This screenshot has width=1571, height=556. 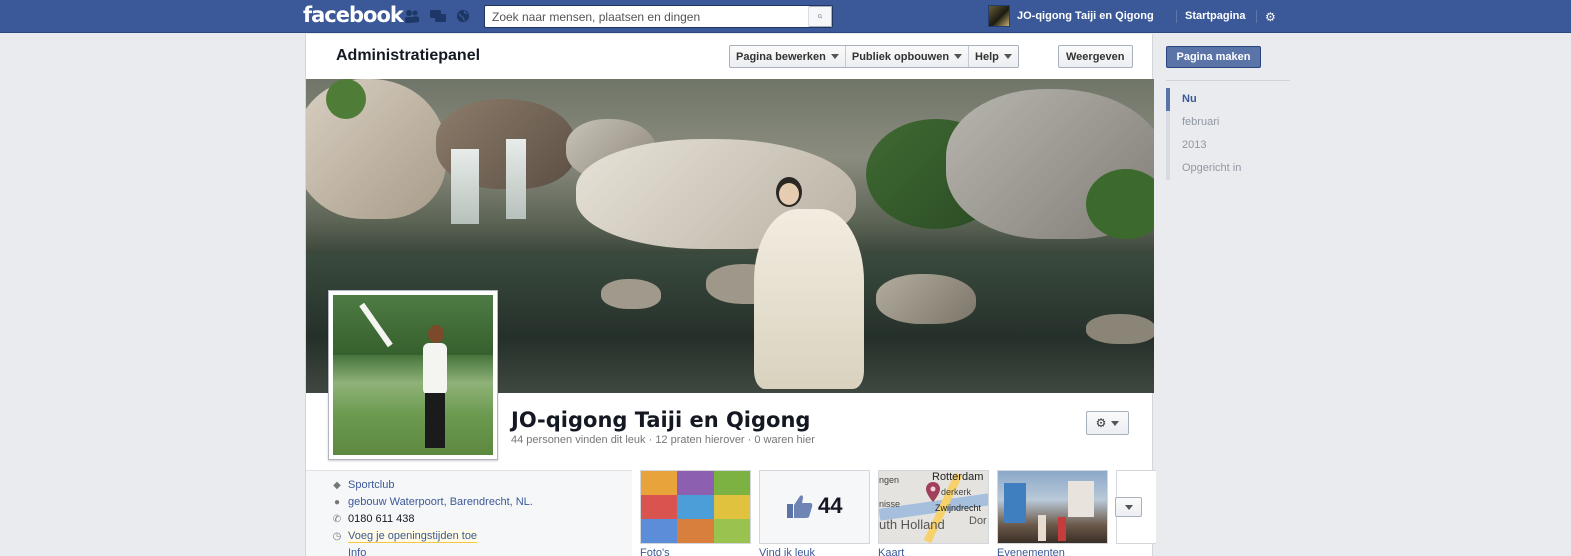 What do you see at coordinates (408, 55) in the screenshot?
I see `admin-panel-title: Administratiepanel` at bounding box center [408, 55].